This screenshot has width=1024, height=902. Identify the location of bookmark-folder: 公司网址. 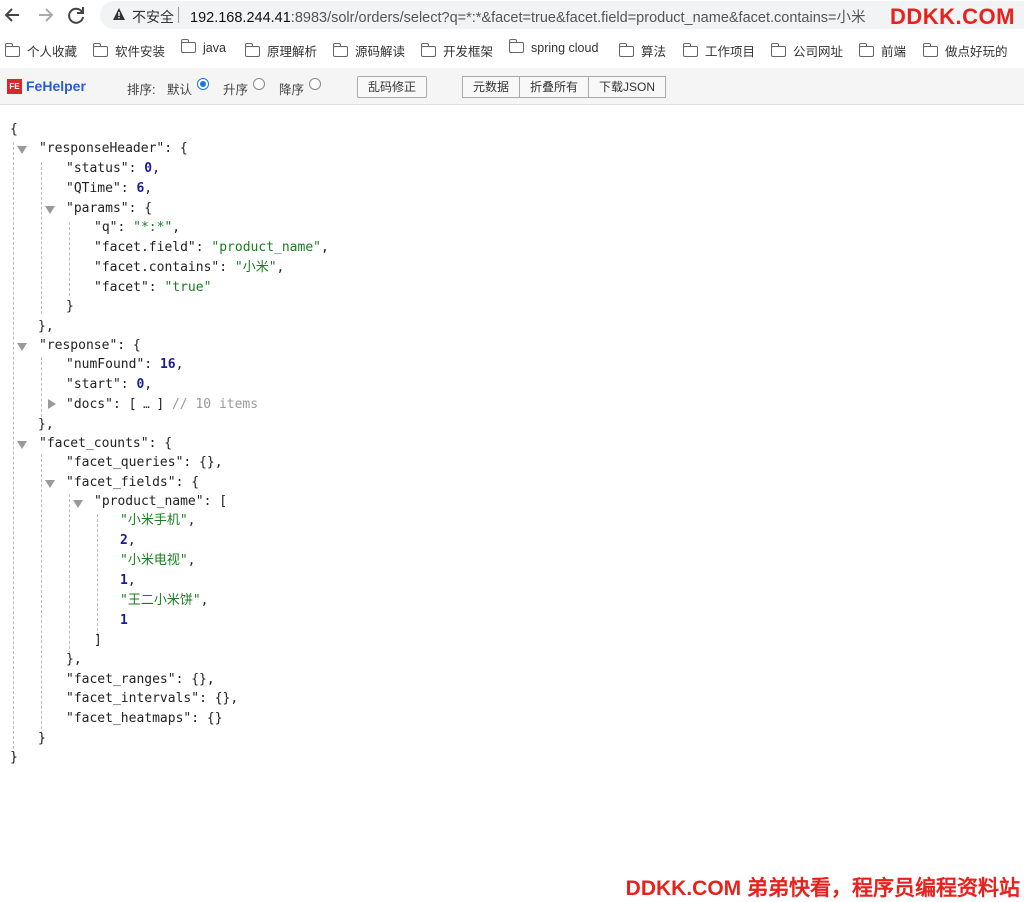
(806, 50).